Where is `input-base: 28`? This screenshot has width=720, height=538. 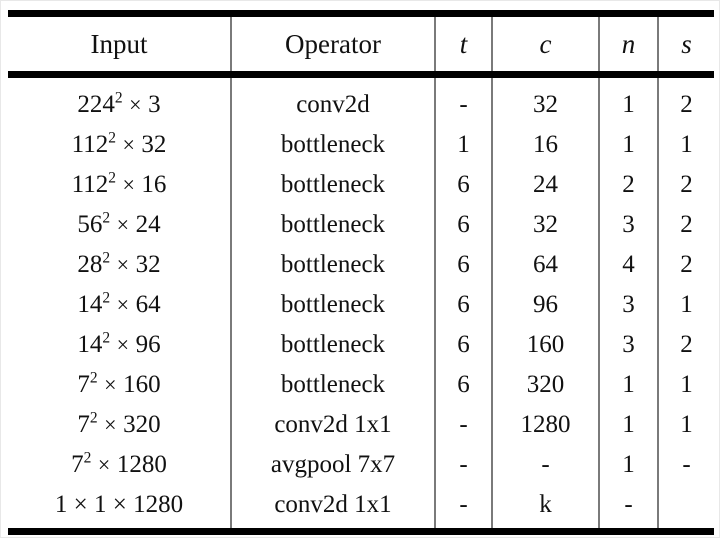
input-base: 28 is located at coordinates (90, 264).